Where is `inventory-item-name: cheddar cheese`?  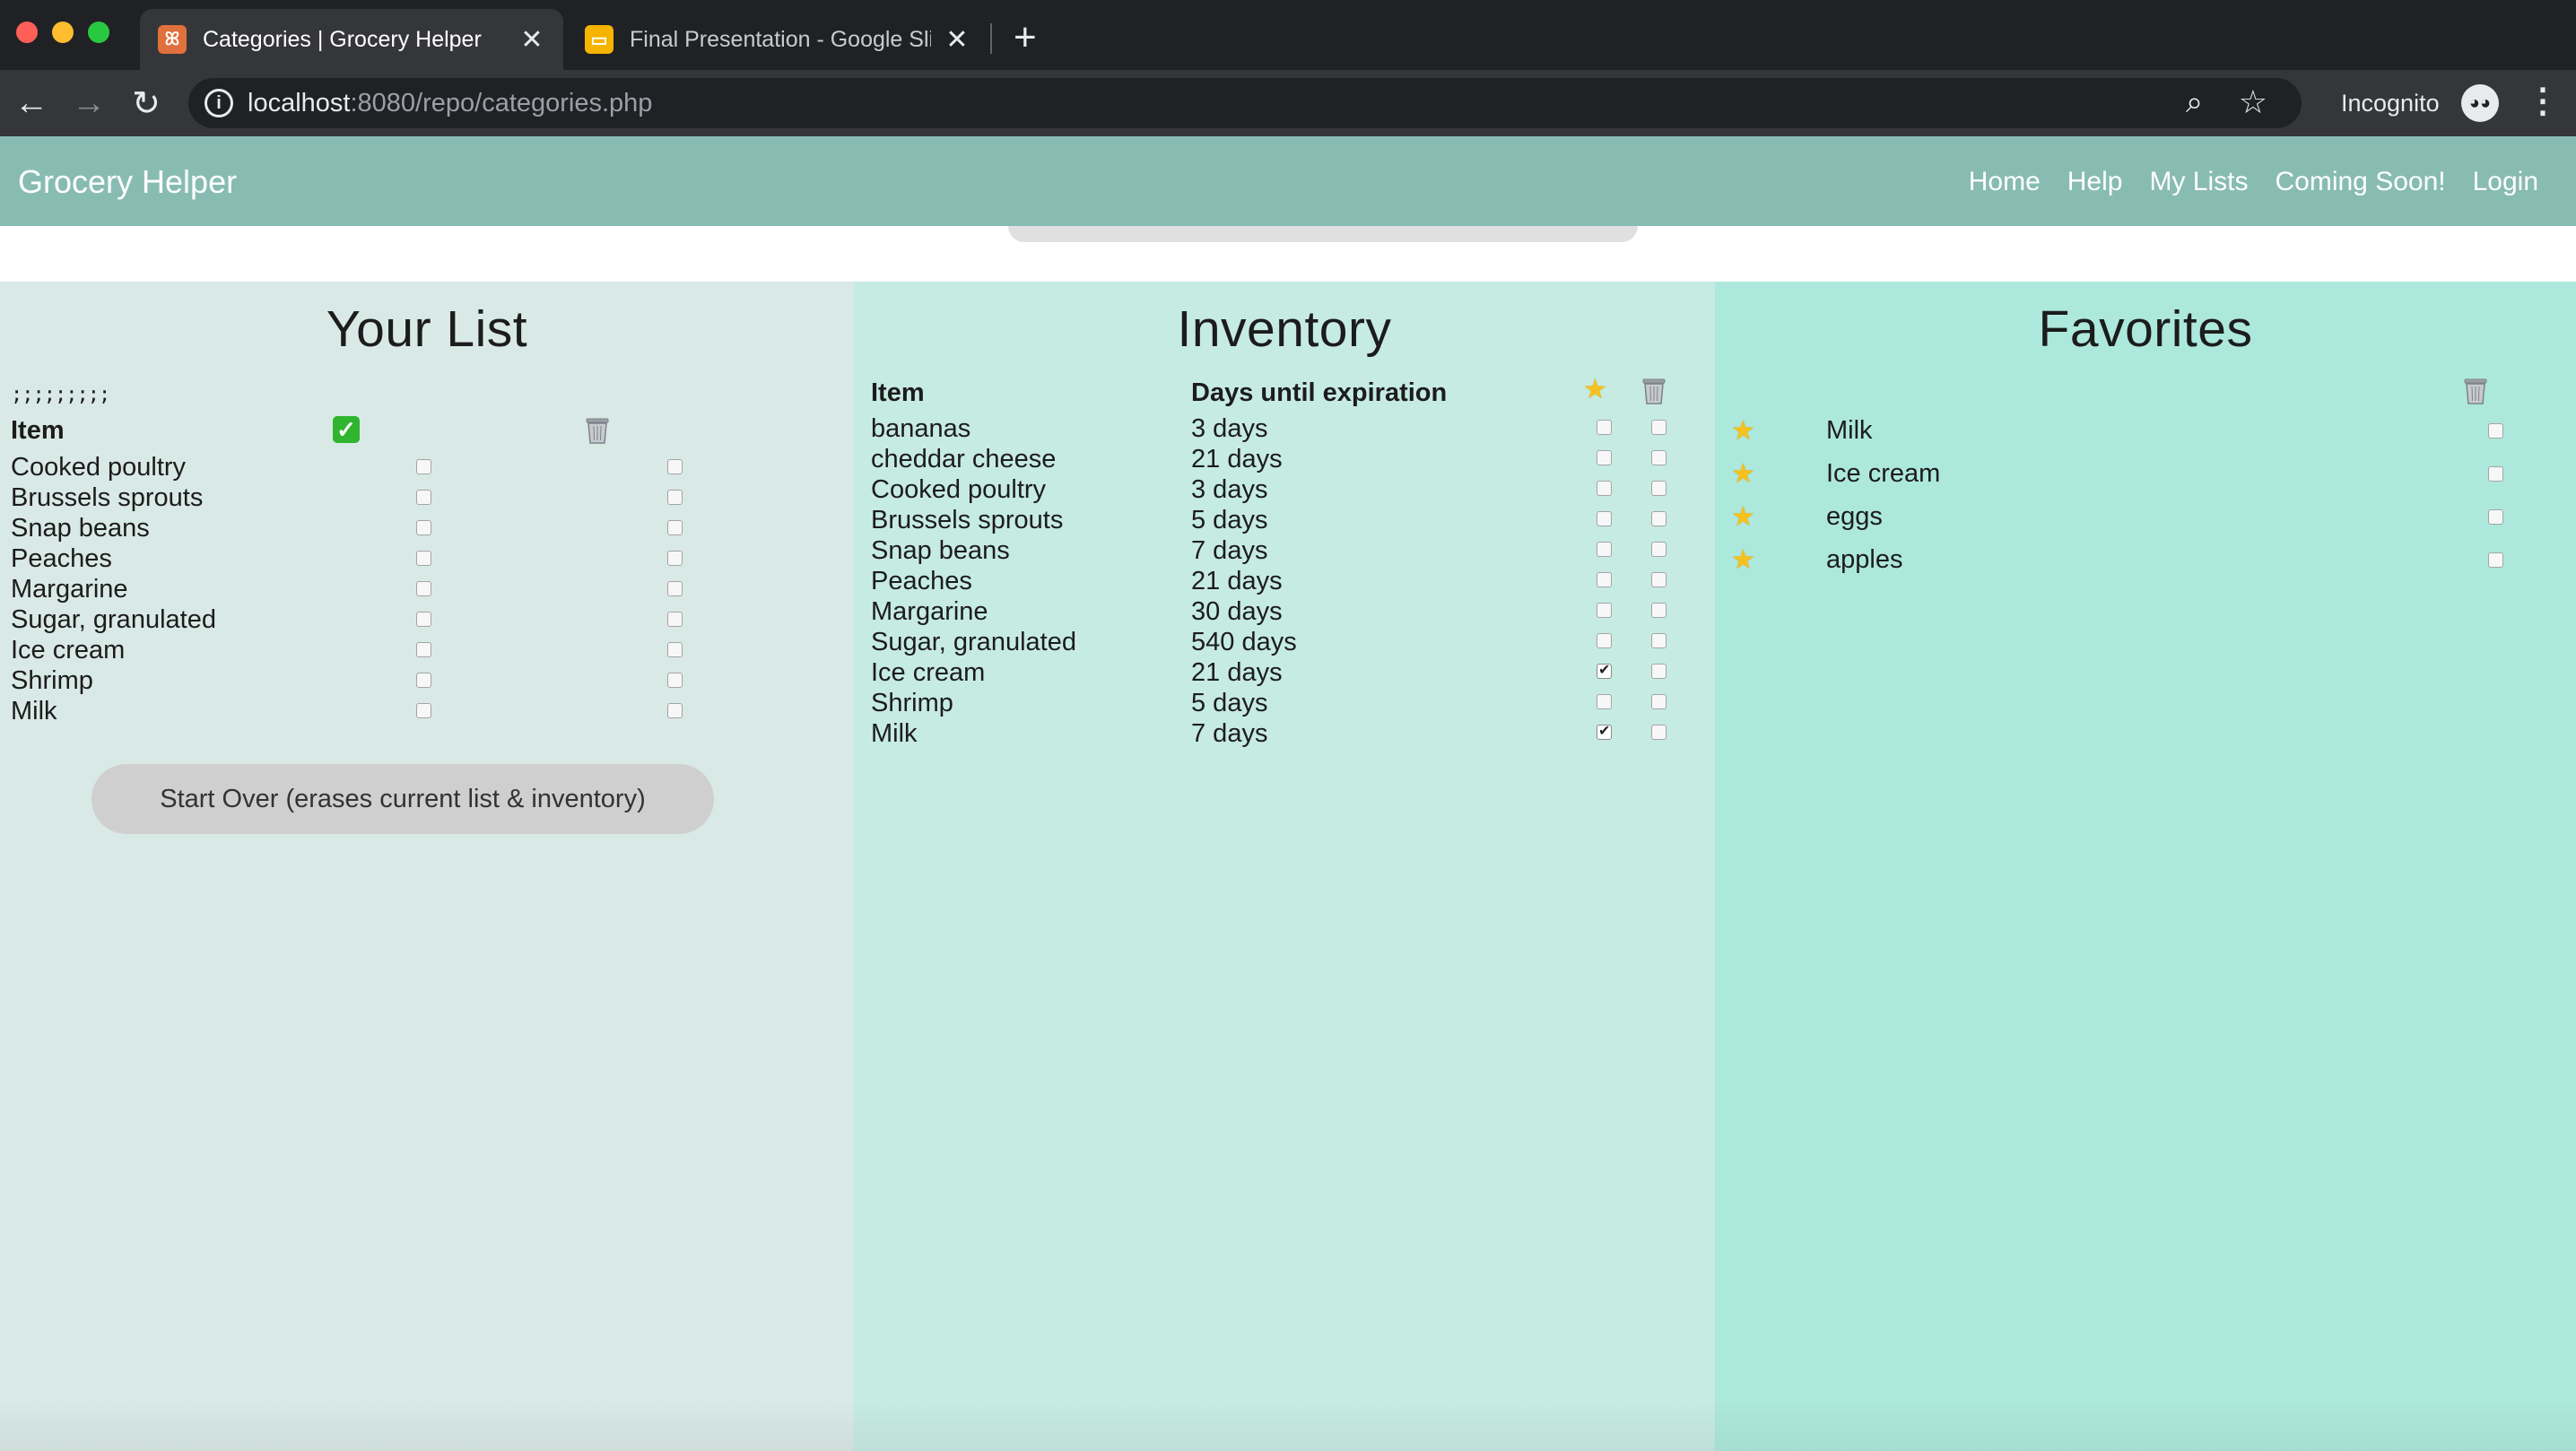 inventory-item-name: cheddar cheese is located at coordinates (964, 459).